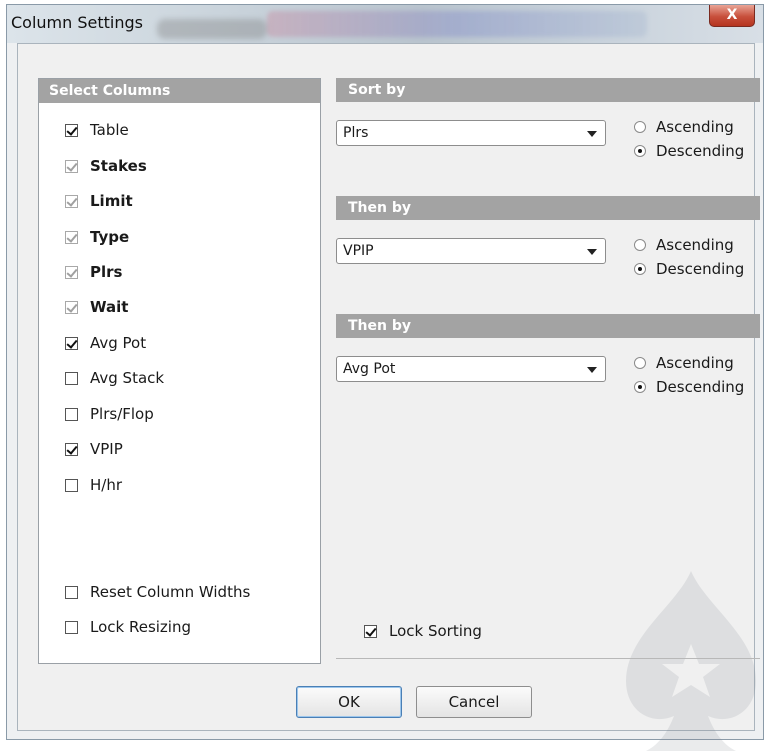 This screenshot has height=756, width=770. I want to click on column-option-plrs: Plrs, so click(93, 272).